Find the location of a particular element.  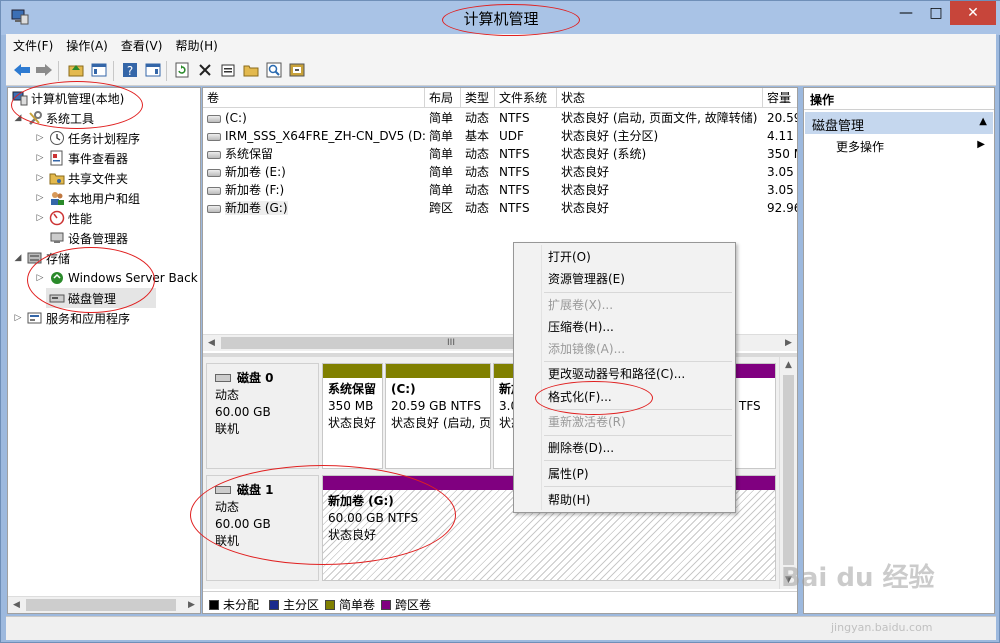

shared-folder-icon is located at coordinates (57, 178).